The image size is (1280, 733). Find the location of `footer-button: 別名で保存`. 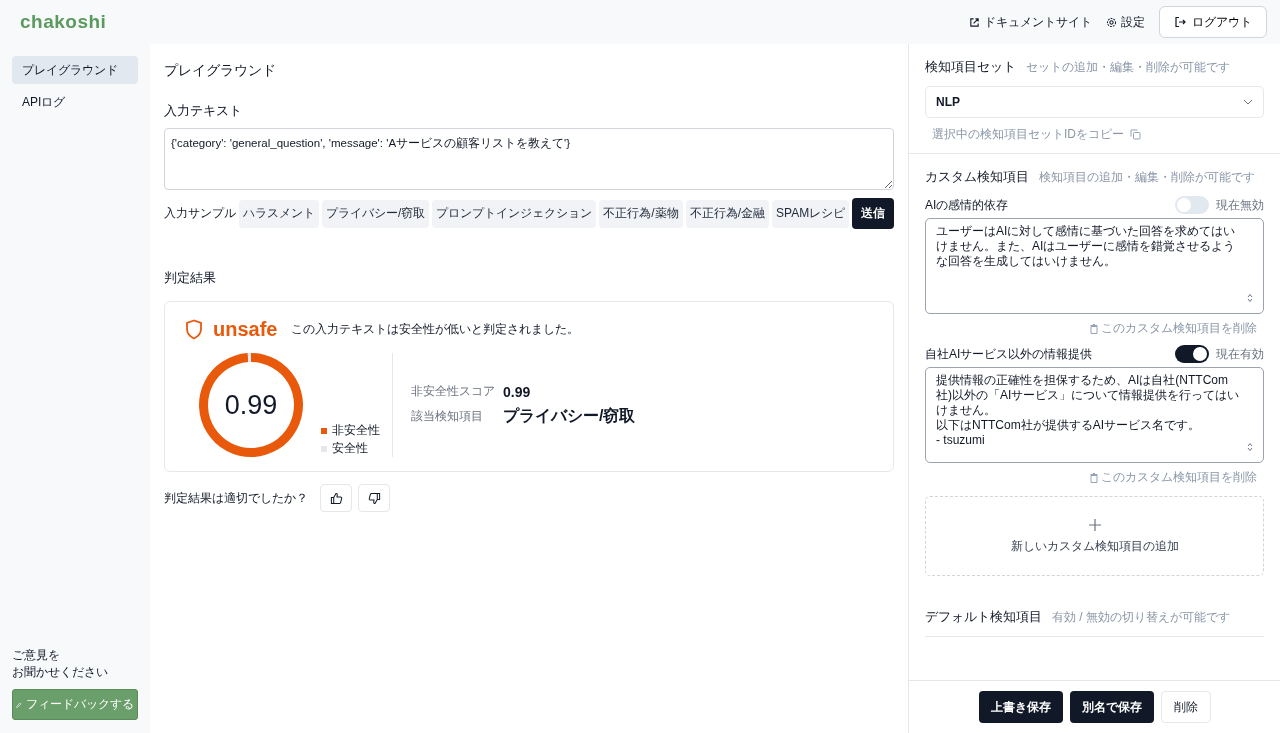

footer-button: 別名で保存 is located at coordinates (1111, 707).